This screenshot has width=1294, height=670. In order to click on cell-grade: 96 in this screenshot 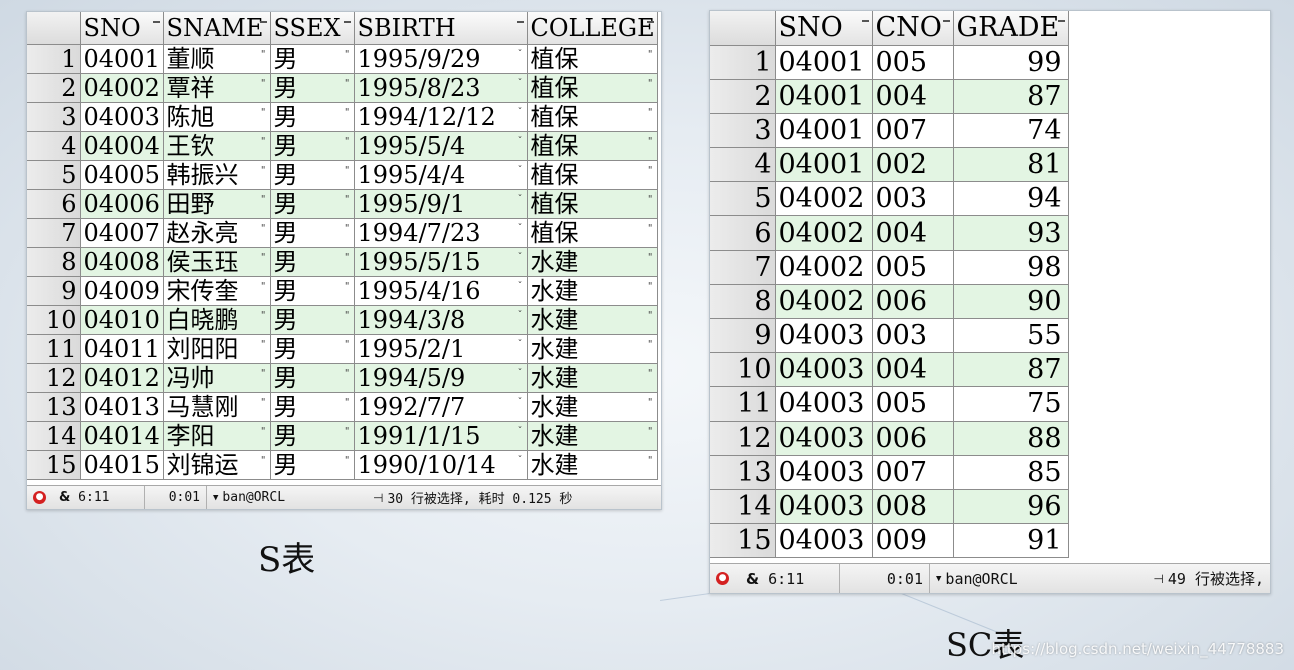, I will do `click(1011, 507)`.